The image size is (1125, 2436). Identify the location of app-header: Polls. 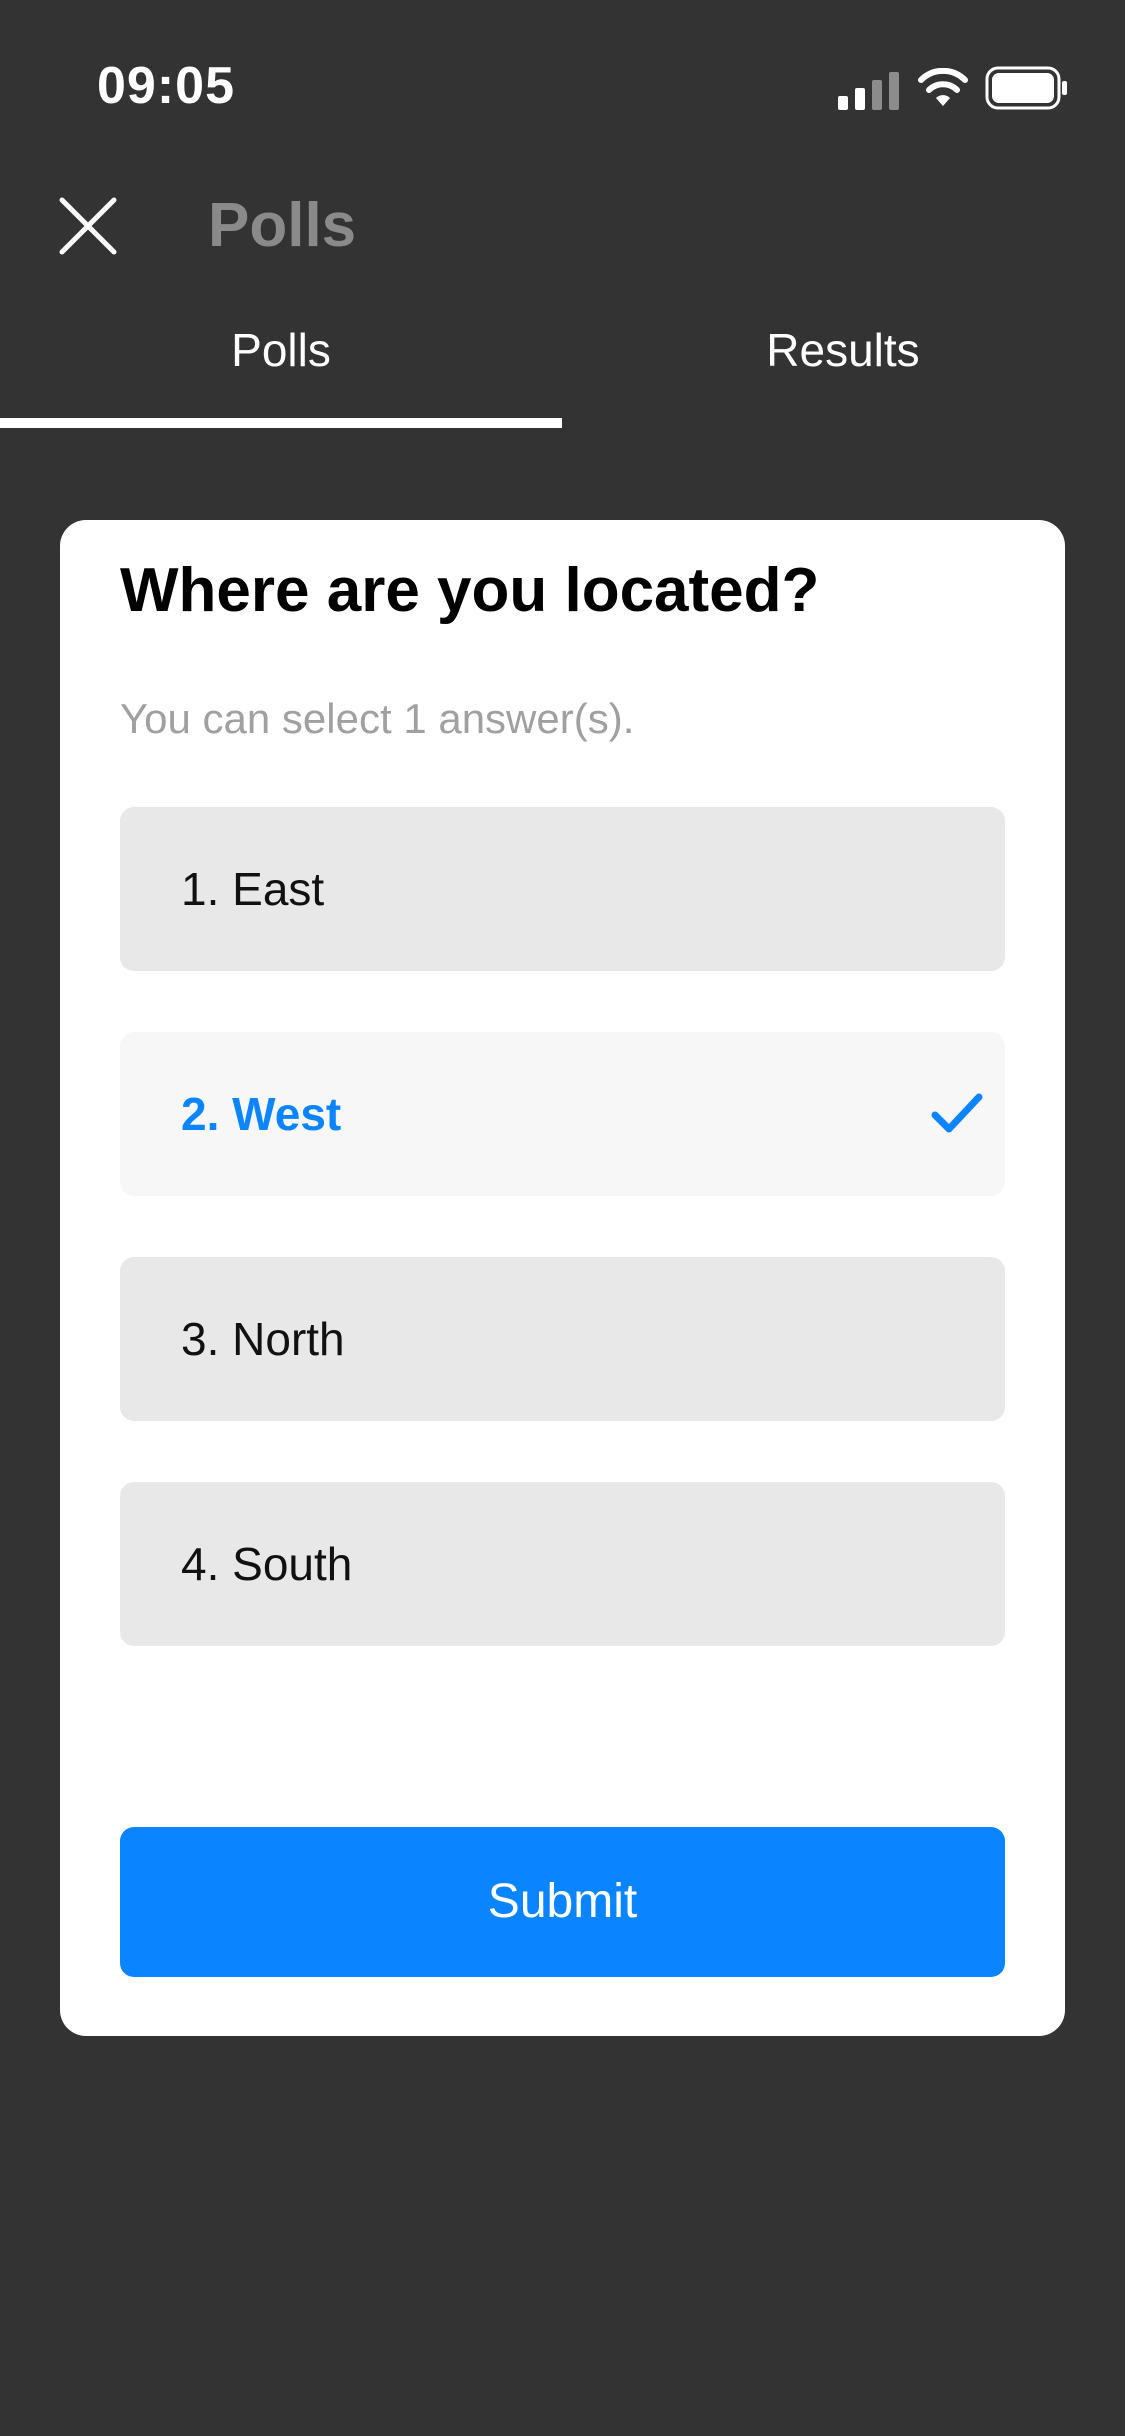
(562, 225).